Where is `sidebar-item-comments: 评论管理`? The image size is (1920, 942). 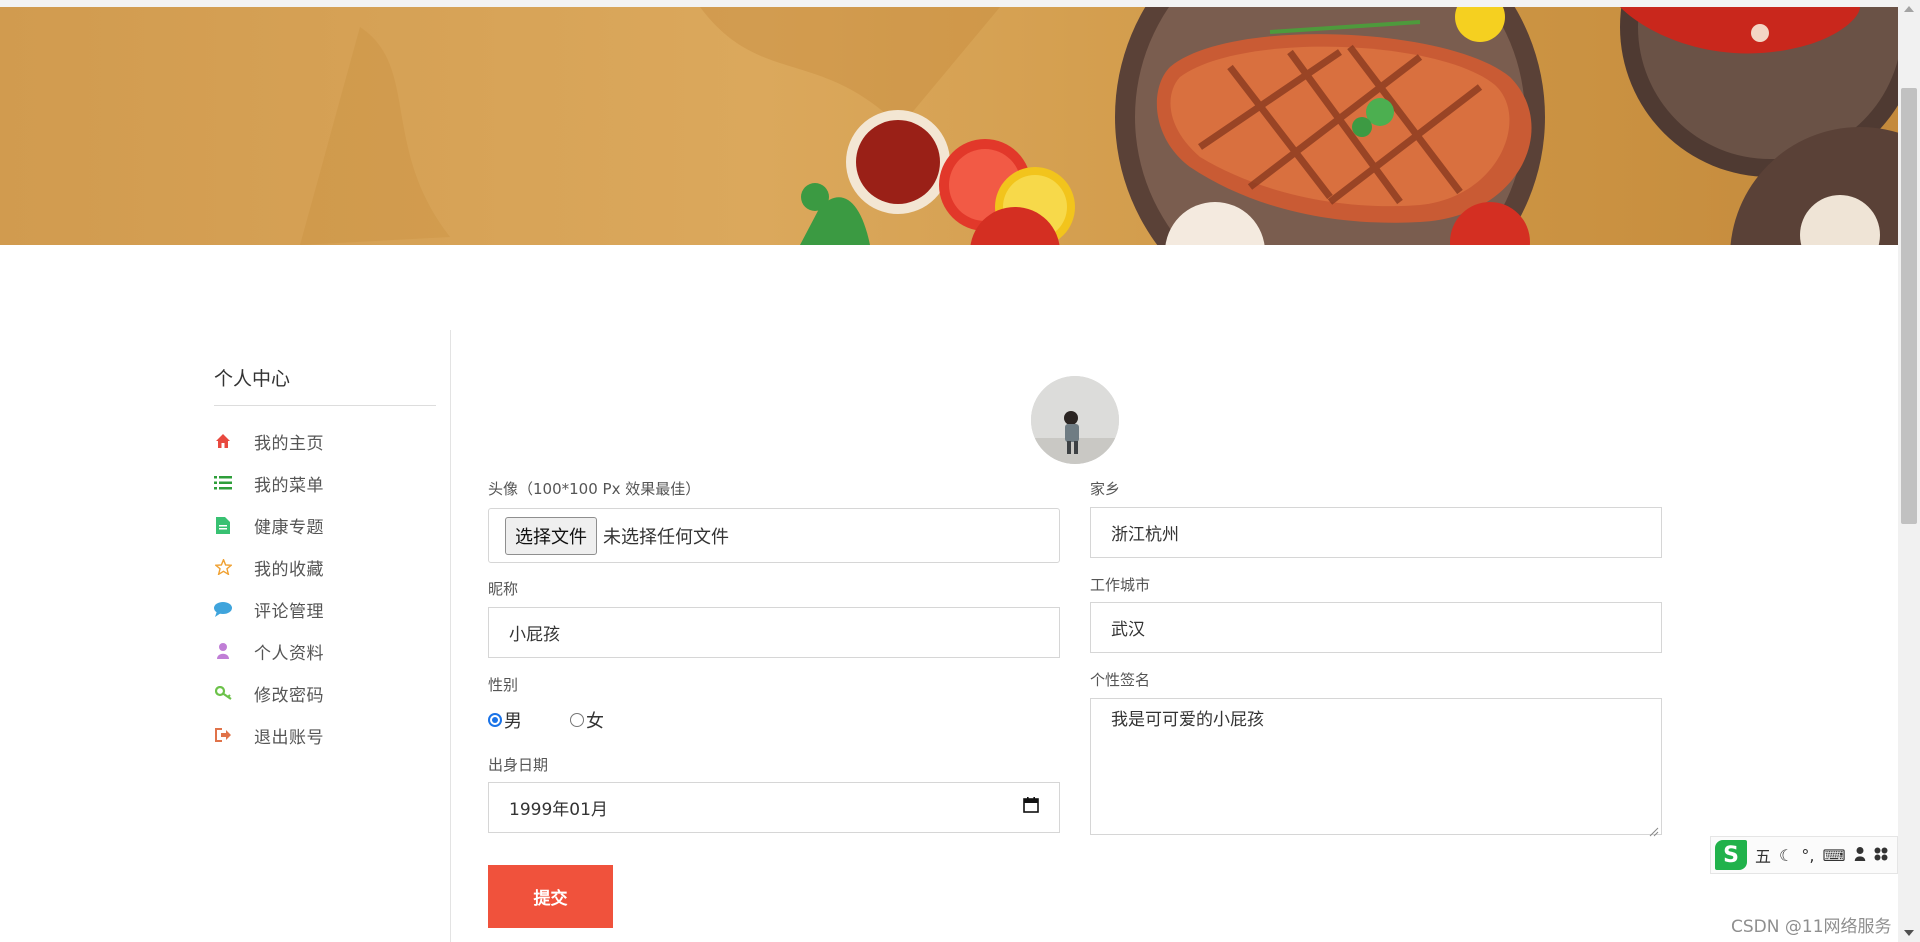
sidebar-item-comments: 评论管理 is located at coordinates (325, 609).